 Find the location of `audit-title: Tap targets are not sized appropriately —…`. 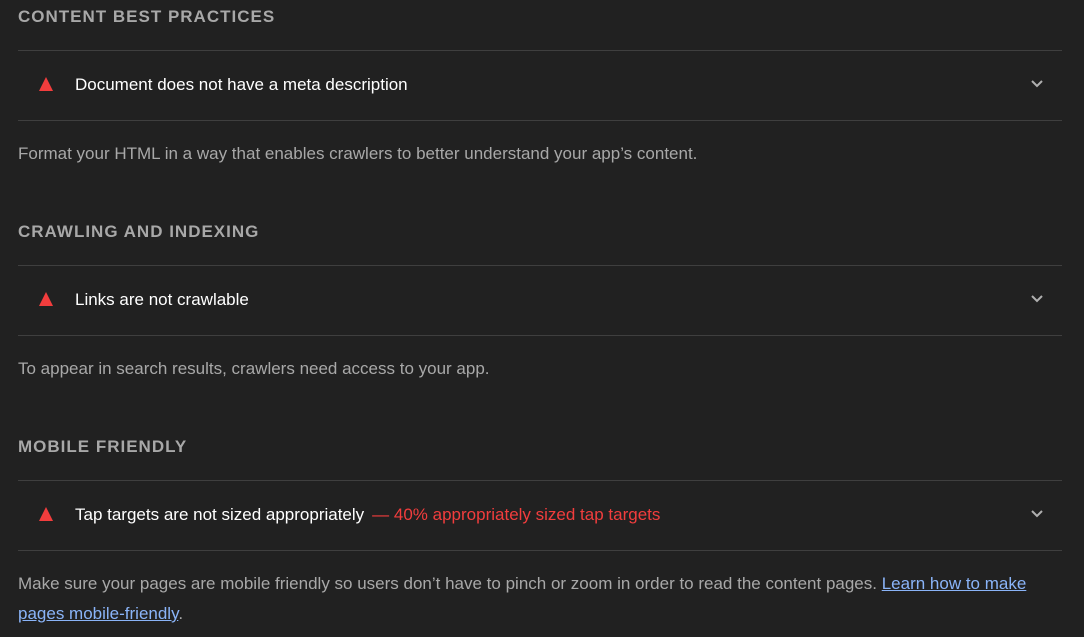

audit-title: Tap targets are not sized appropriately —… is located at coordinates (368, 514).